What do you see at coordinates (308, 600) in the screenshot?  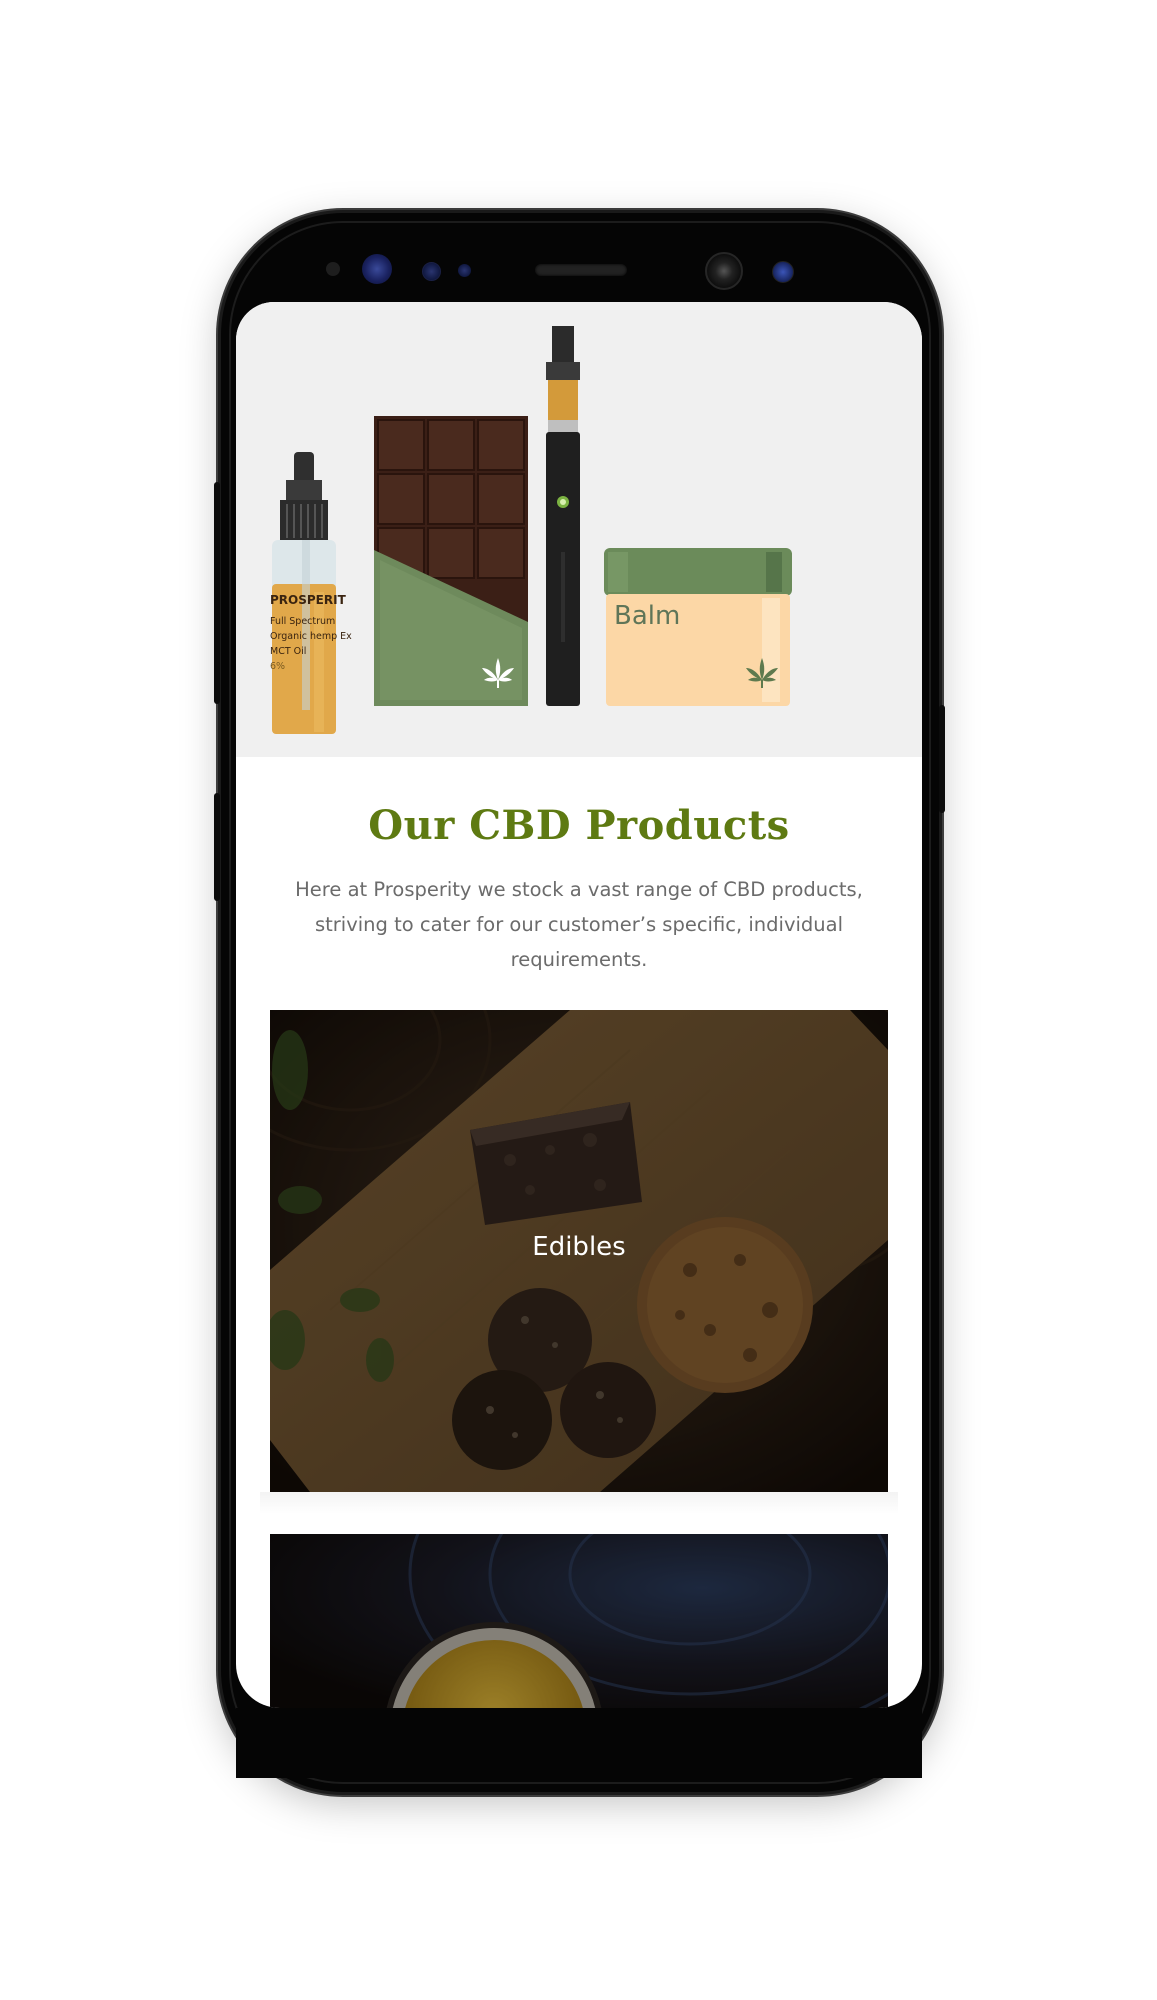 I see `oil-brand-text: PROSPERIT` at bounding box center [308, 600].